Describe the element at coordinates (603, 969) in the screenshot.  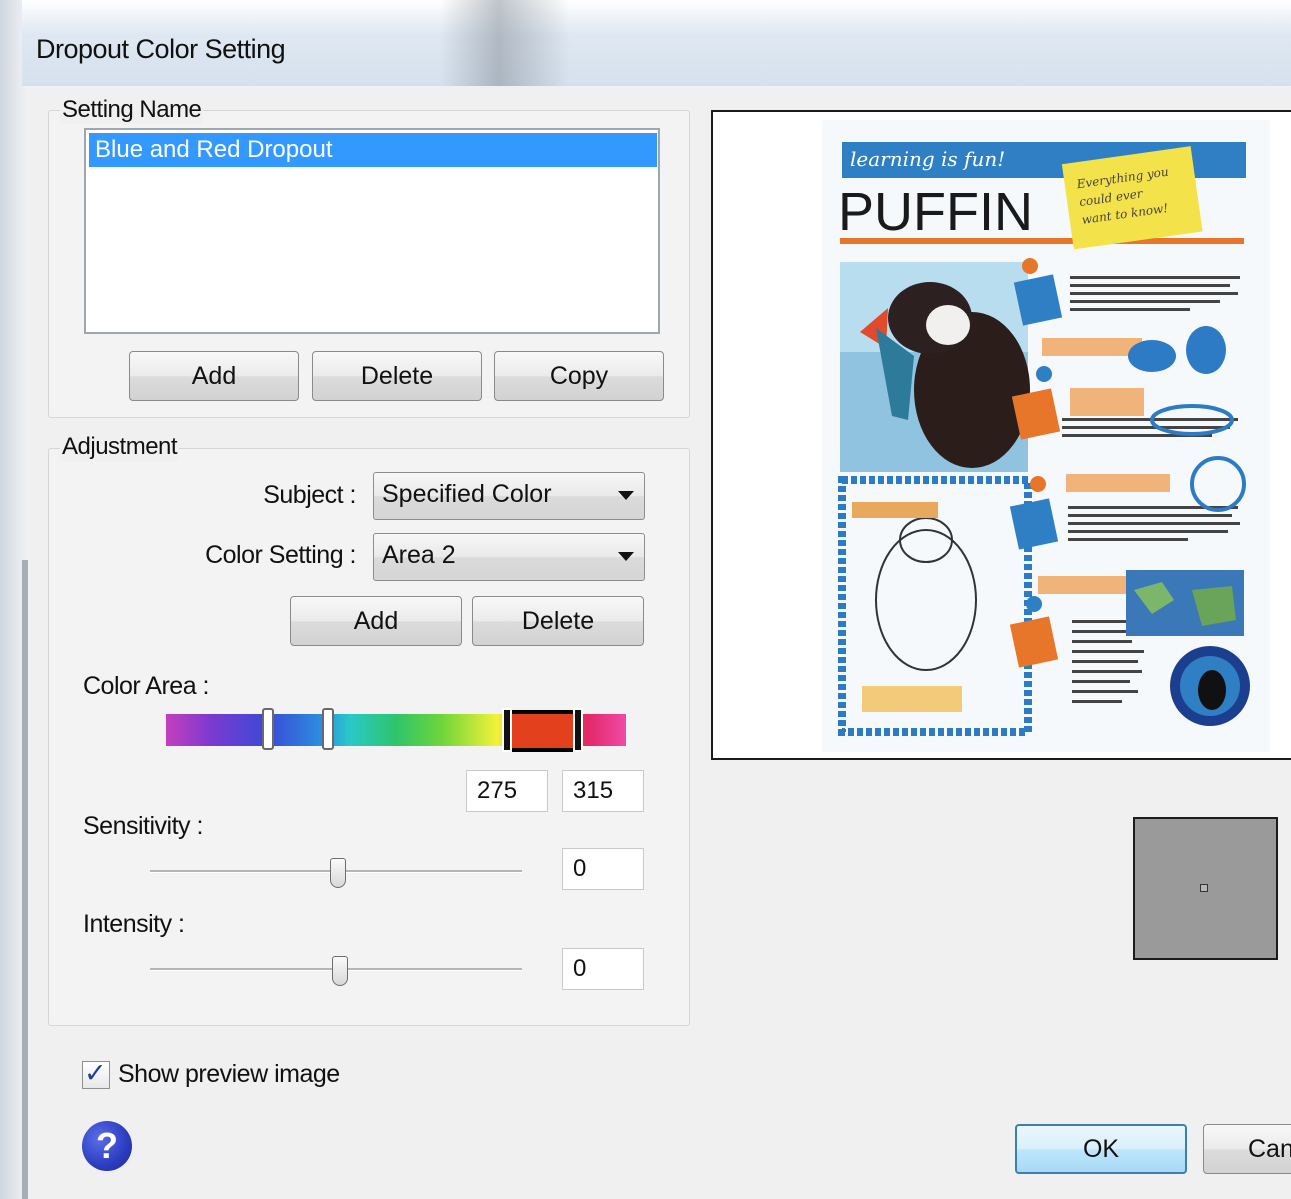
I see `intensity-field: 0` at that location.